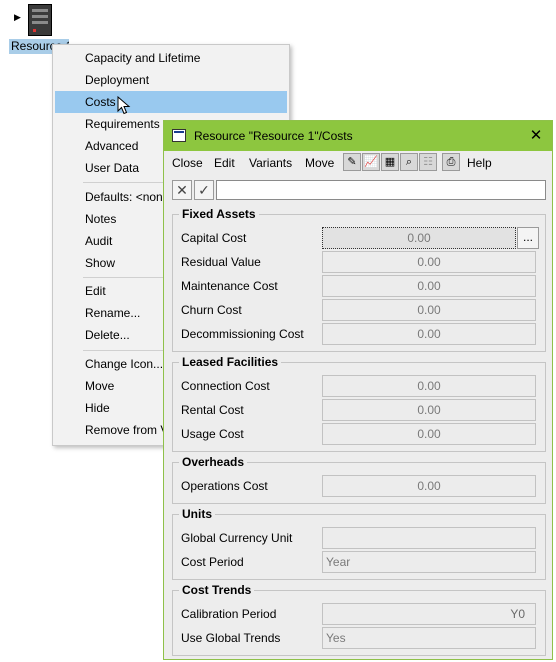 This screenshot has height=662, width=556. Describe the element at coordinates (429, 334) in the screenshot. I see `decommissioning-cost-field: 0.00` at that location.